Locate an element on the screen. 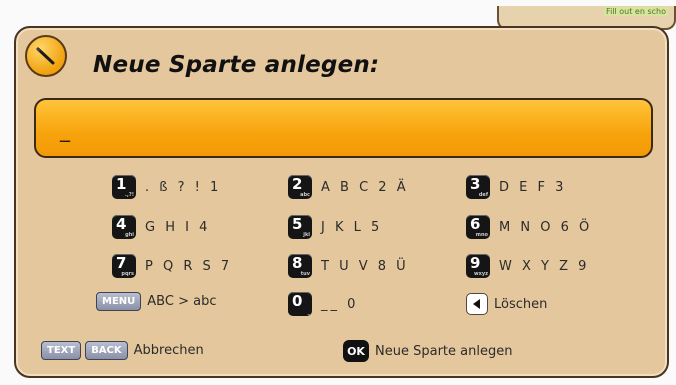 Image resolution: width=676 pixels, height=385 pixels. key-4-button: 4 ghi is located at coordinates (124, 227).